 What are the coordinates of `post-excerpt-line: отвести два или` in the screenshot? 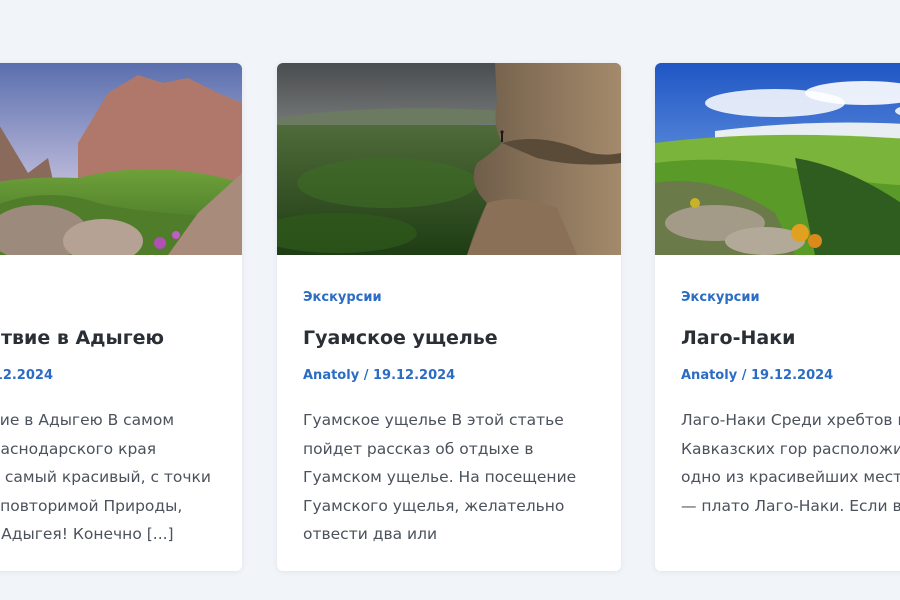 It's located at (370, 534).